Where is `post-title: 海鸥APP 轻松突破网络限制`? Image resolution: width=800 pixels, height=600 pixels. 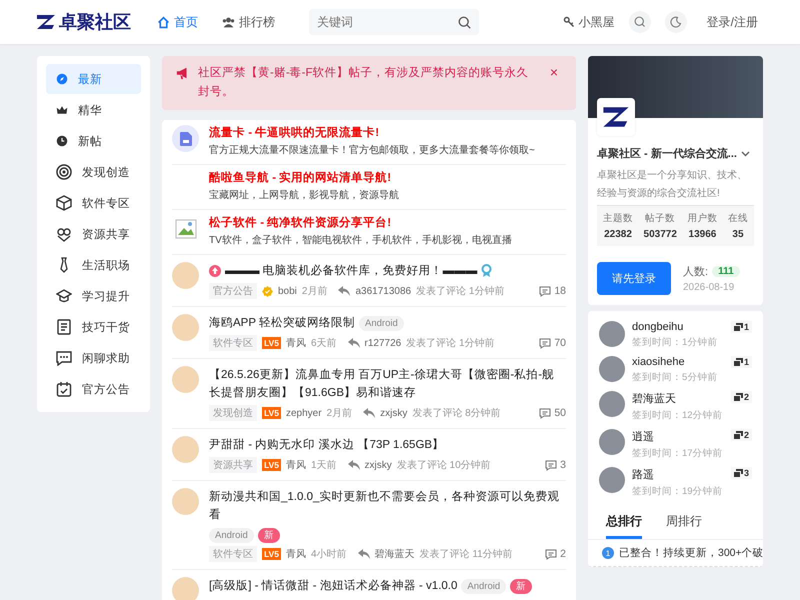
post-title: 海鸥APP 轻松突破网络限制 is located at coordinates (282, 323).